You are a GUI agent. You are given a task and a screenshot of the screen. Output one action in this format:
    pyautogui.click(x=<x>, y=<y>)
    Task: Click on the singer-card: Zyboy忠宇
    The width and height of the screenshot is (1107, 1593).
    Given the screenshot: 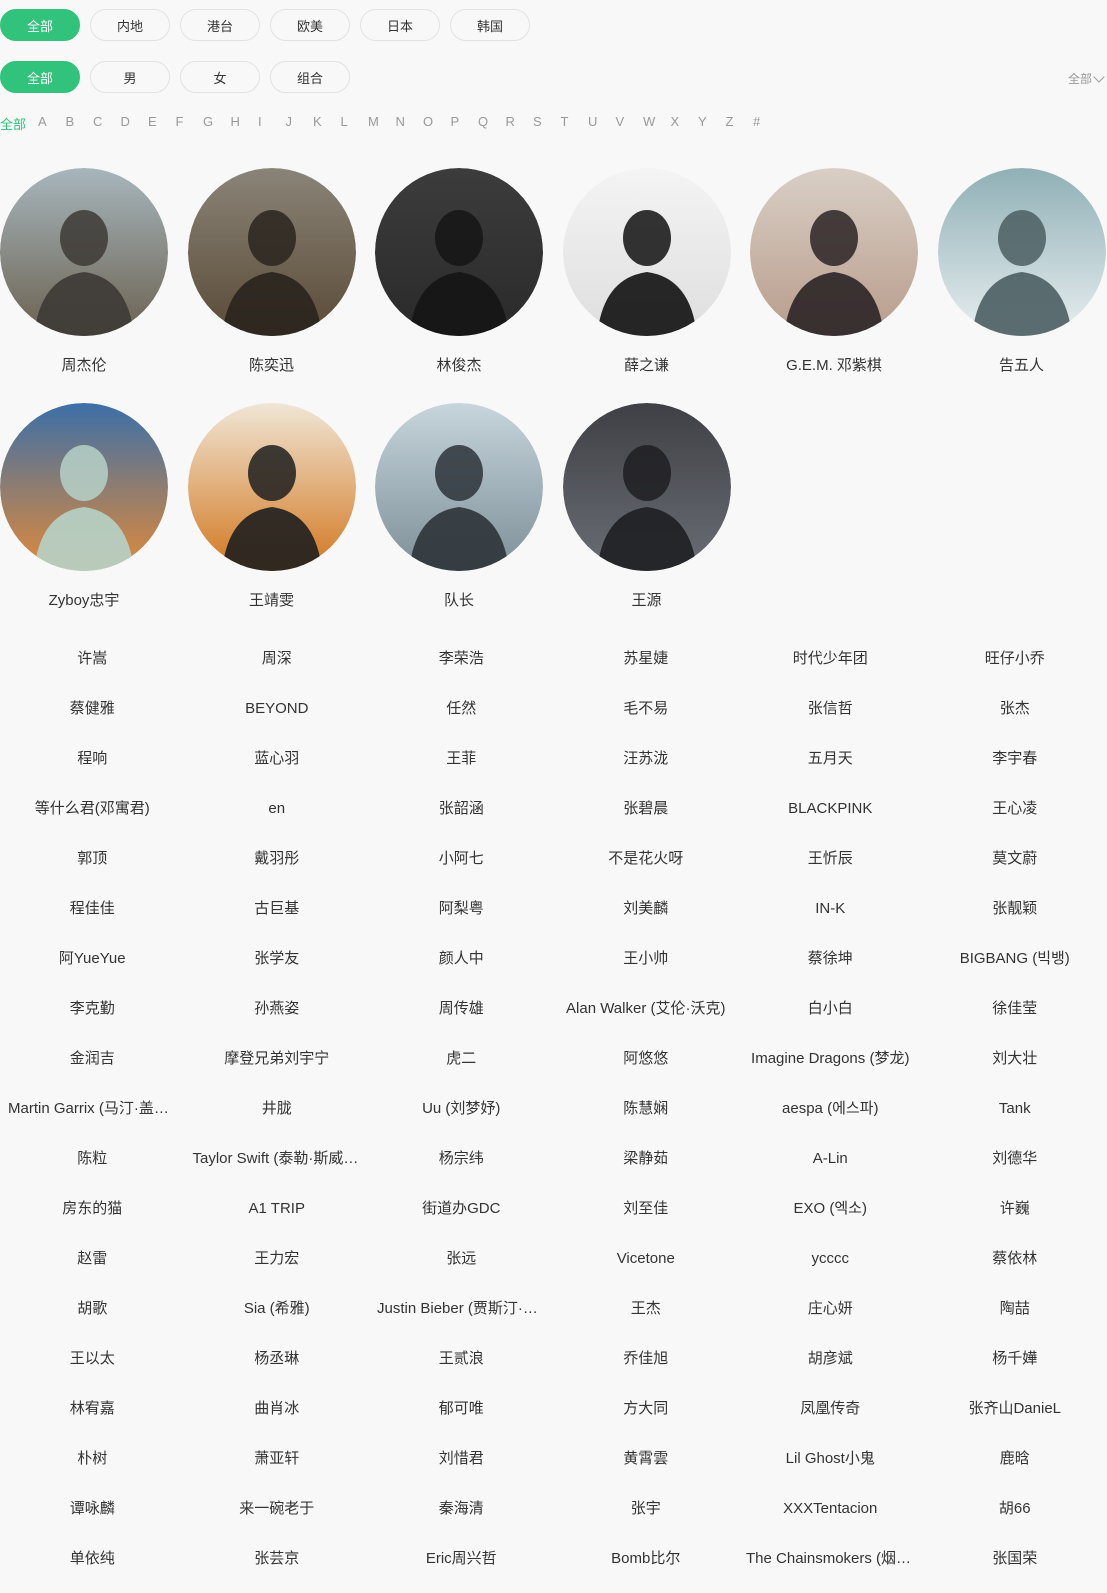 What is the action you would take?
    pyautogui.click(x=84, y=506)
    